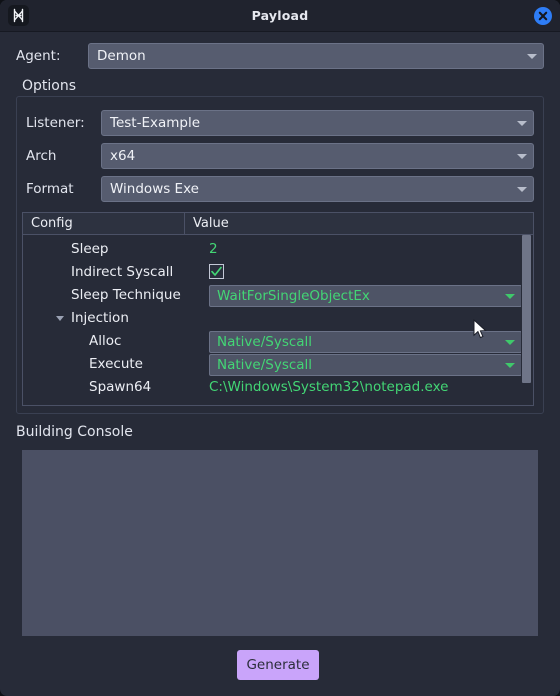 The height and width of the screenshot is (696, 560). Describe the element at coordinates (213, 249) in the screenshot. I see `config-row-value: 2` at that location.